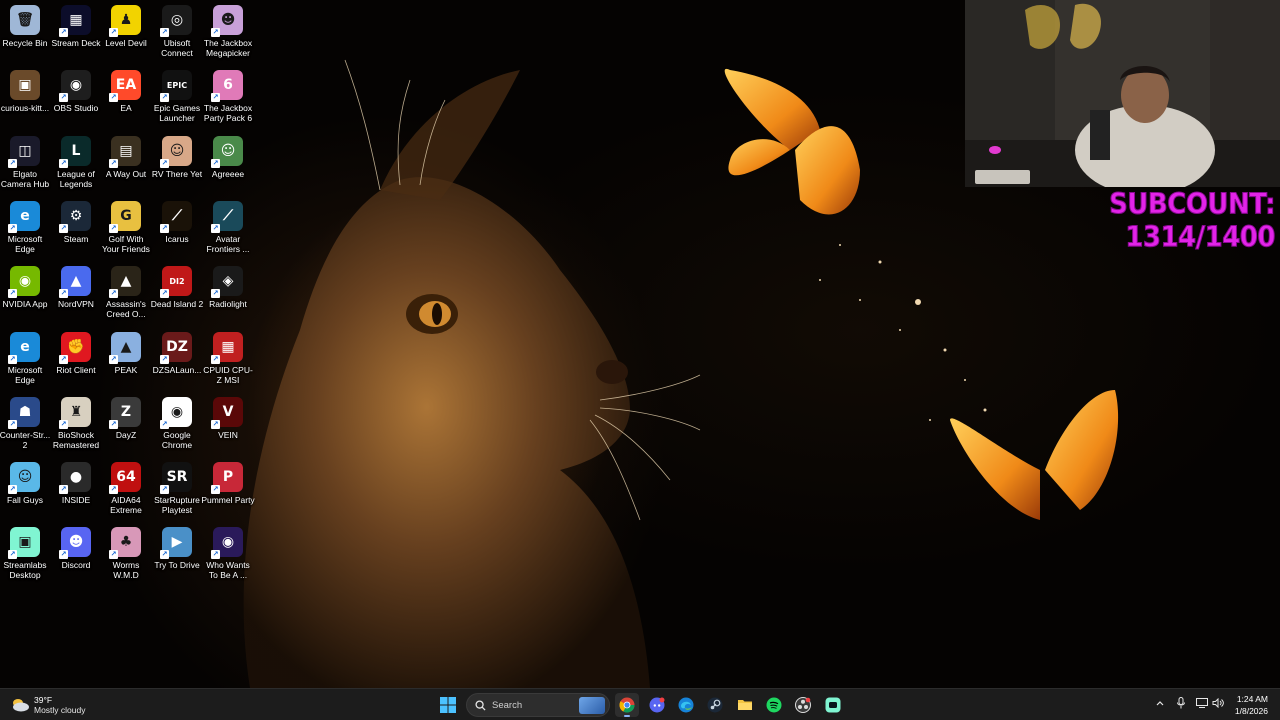 This screenshot has height=720, width=1280. What do you see at coordinates (592, 705) in the screenshot?
I see `search-highlight-icon` at bounding box center [592, 705].